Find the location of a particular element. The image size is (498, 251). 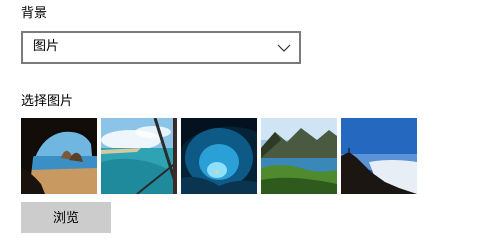

choose-picture-label: 选择图片 is located at coordinates (47, 101).